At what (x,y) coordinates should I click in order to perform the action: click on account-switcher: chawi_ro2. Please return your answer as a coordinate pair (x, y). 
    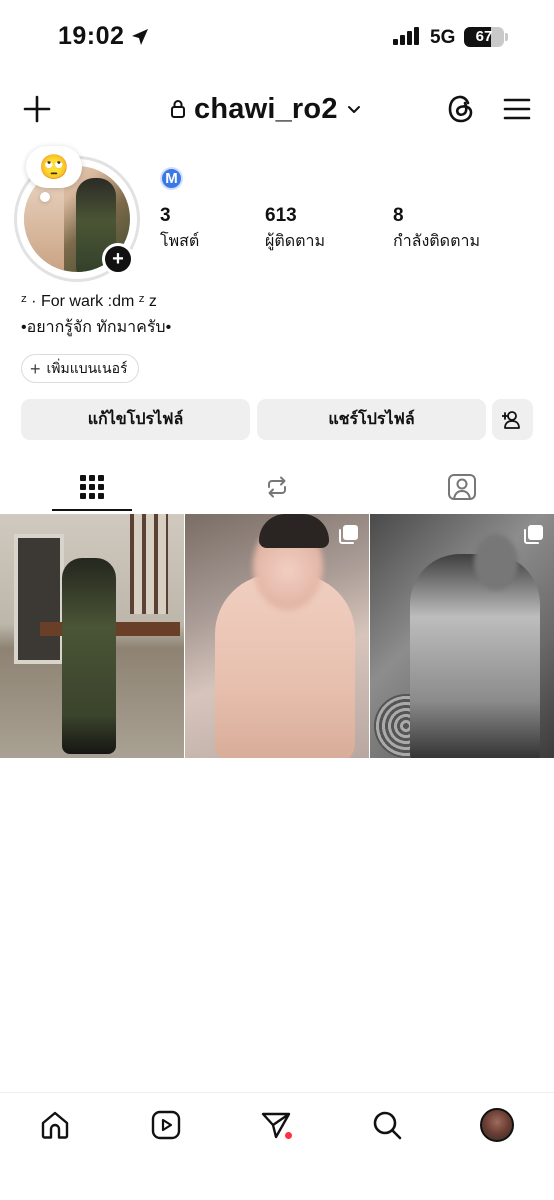
    Looking at the image, I should click on (266, 109).